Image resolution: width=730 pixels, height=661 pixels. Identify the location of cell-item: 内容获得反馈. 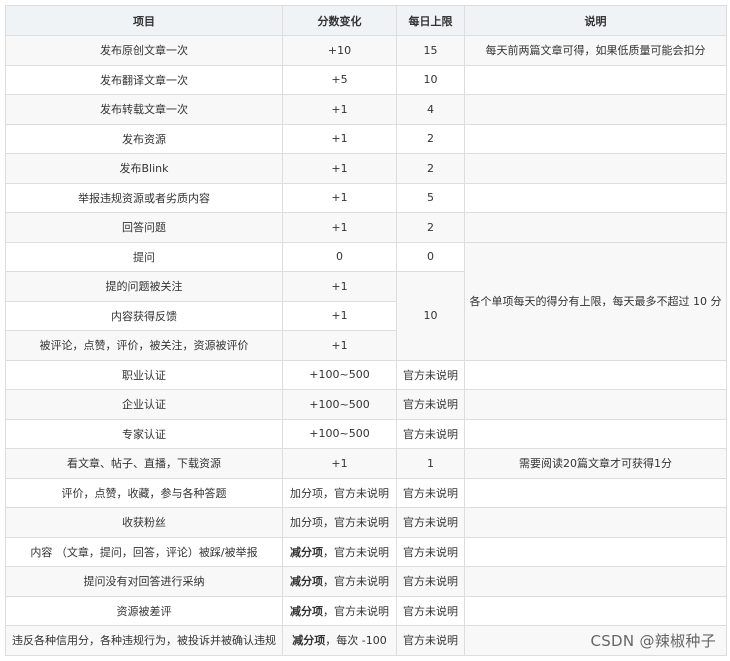
(144, 315).